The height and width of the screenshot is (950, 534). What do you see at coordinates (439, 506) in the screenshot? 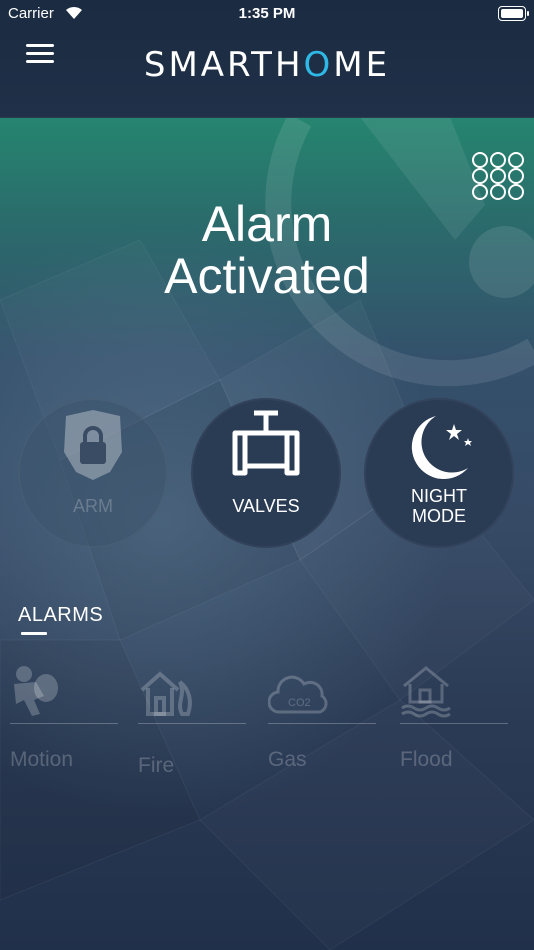
I see `night-mode-label: NIGHT MODE` at bounding box center [439, 506].